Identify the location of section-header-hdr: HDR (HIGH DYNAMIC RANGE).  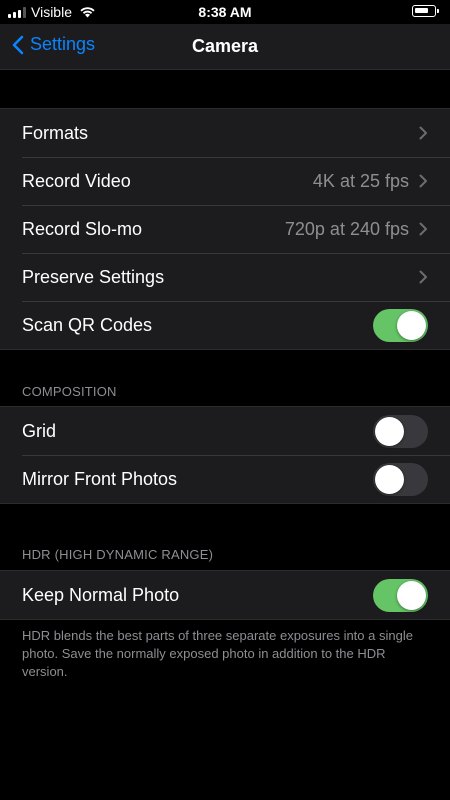
(118, 554).